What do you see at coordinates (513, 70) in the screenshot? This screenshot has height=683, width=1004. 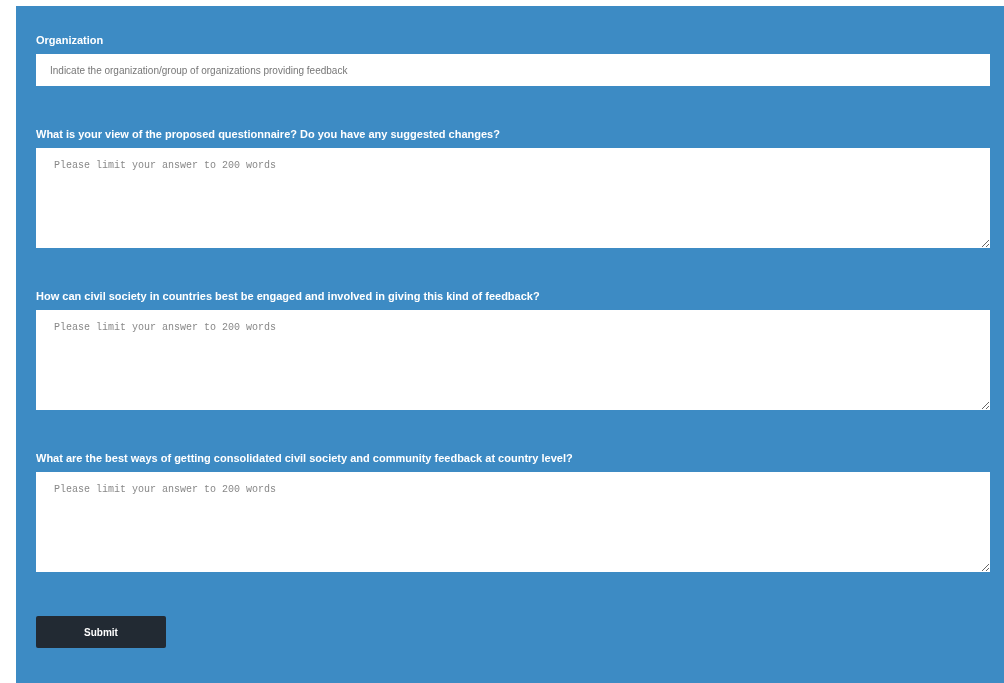 I see `input-field: Indicate the organization/group of organizations providing feedback` at bounding box center [513, 70].